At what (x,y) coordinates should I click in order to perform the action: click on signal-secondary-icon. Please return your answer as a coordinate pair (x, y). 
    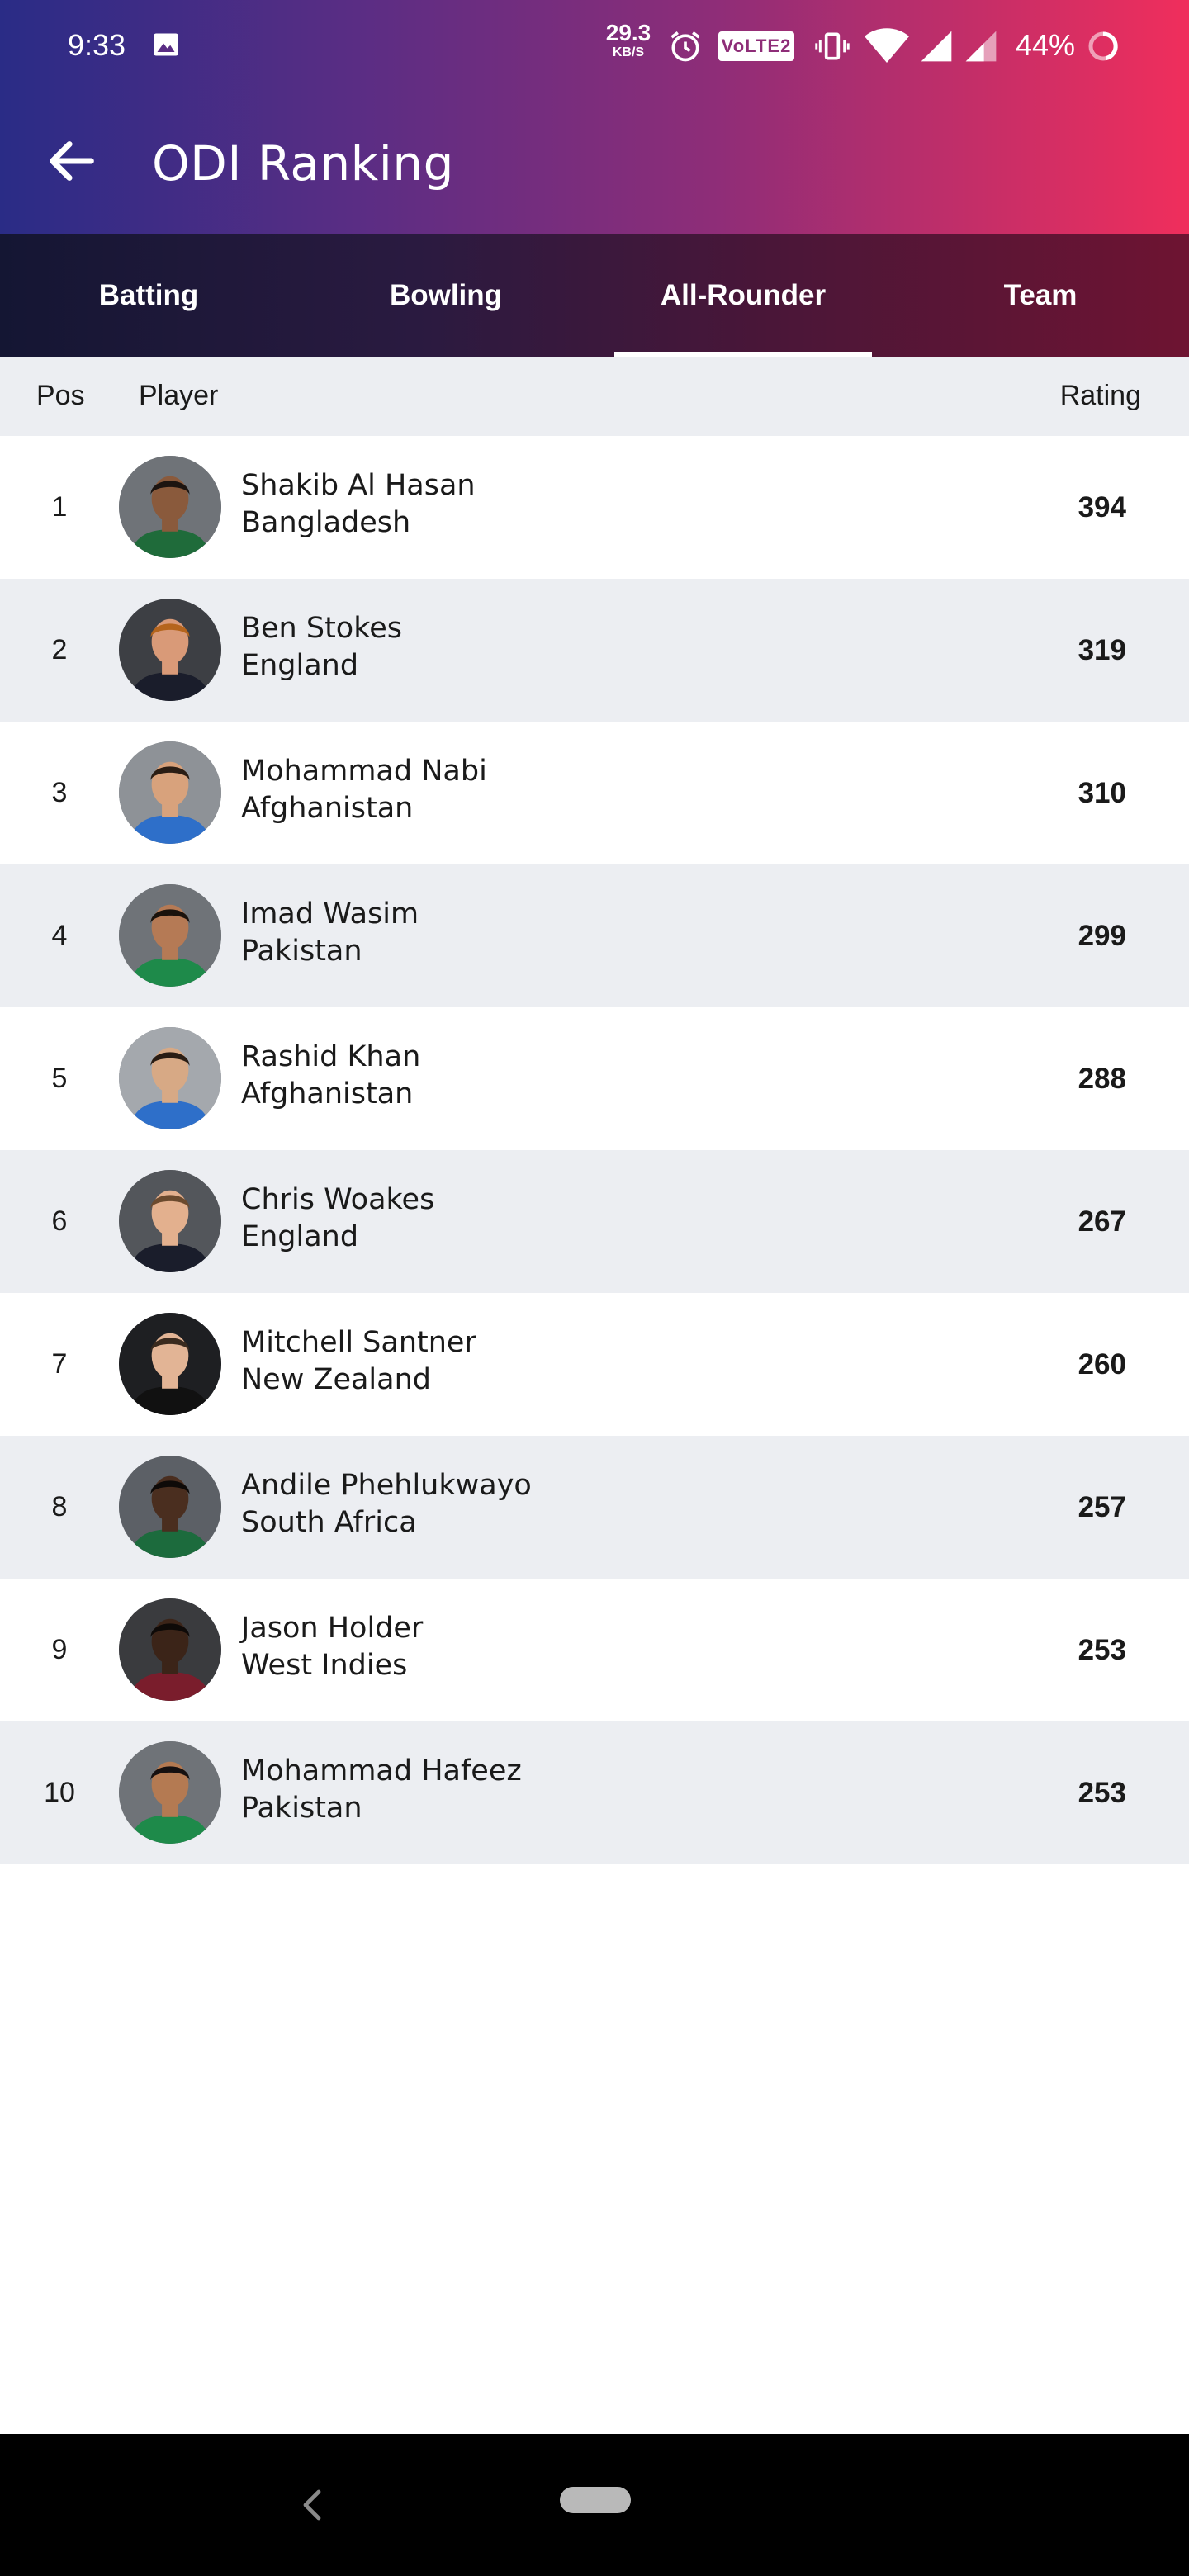
    Looking at the image, I should click on (981, 46).